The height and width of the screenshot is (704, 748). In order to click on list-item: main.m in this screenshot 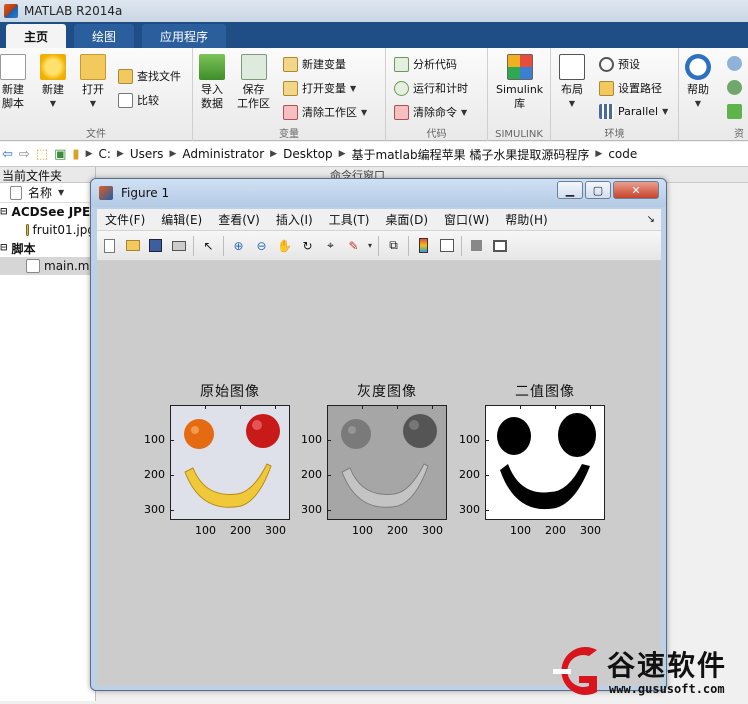, I will do `click(47, 266)`.